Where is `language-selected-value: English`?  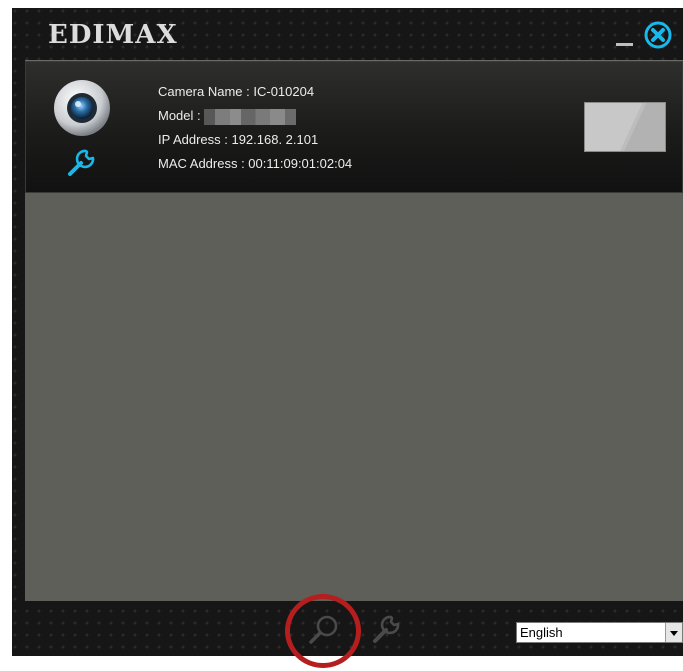 language-selected-value: English is located at coordinates (541, 632).